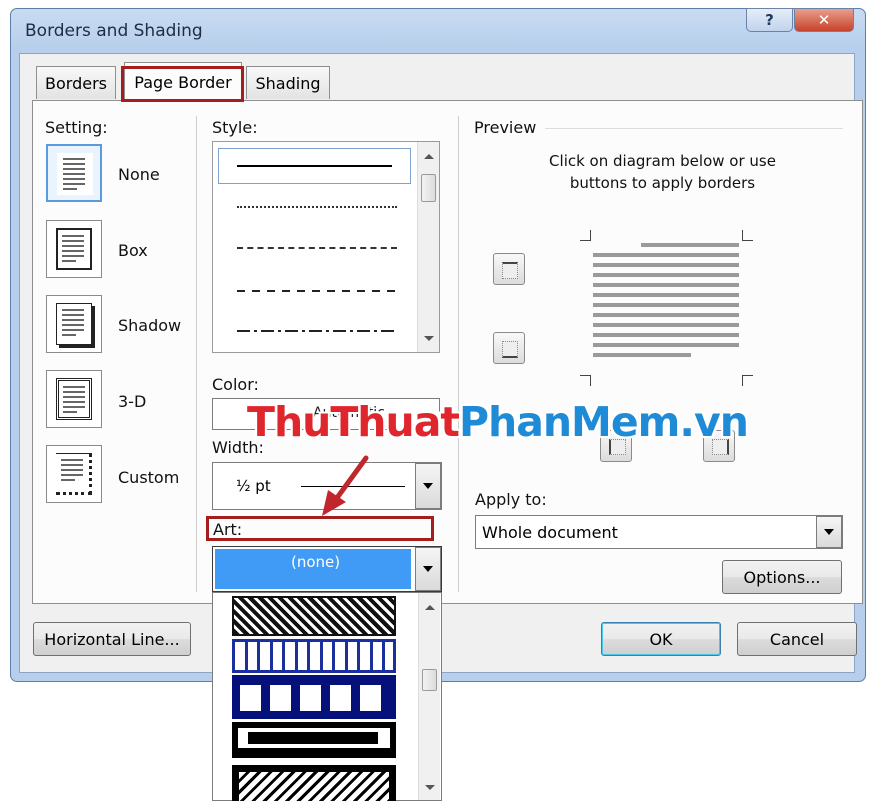 This screenshot has width=870, height=801. I want to click on close-icon: ✕, so click(824, 20).